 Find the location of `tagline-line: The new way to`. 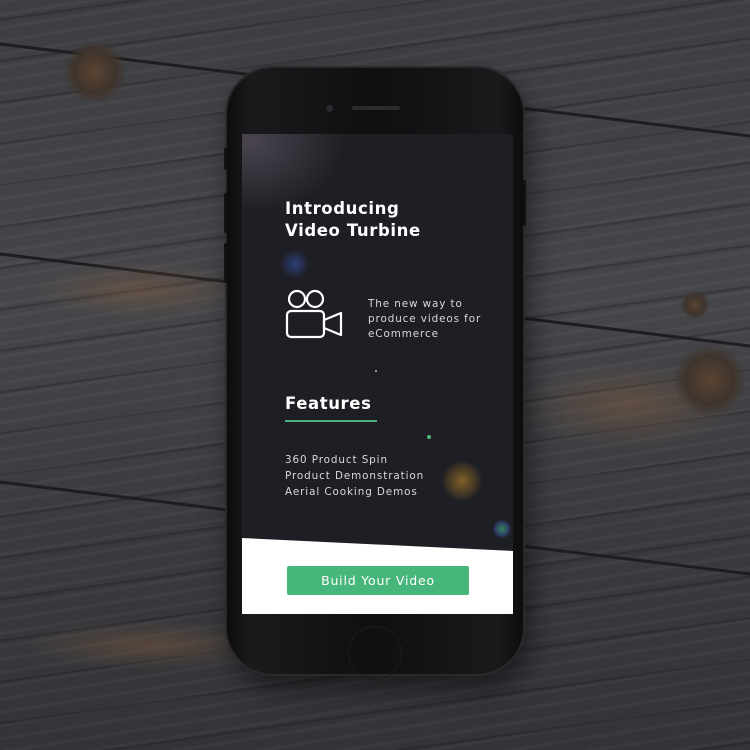

tagline-line: The new way to is located at coordinates (415, 304).